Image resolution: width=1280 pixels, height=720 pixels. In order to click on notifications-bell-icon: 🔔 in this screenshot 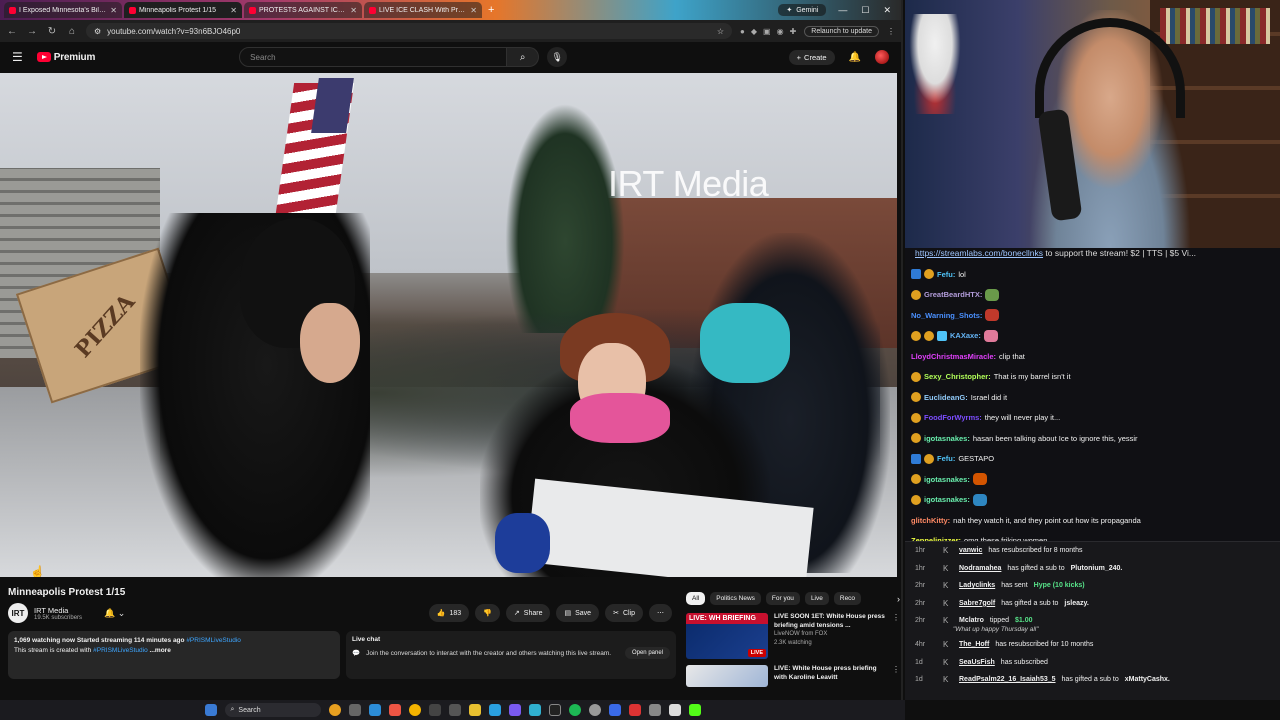, I will do `click(855, 57)`.